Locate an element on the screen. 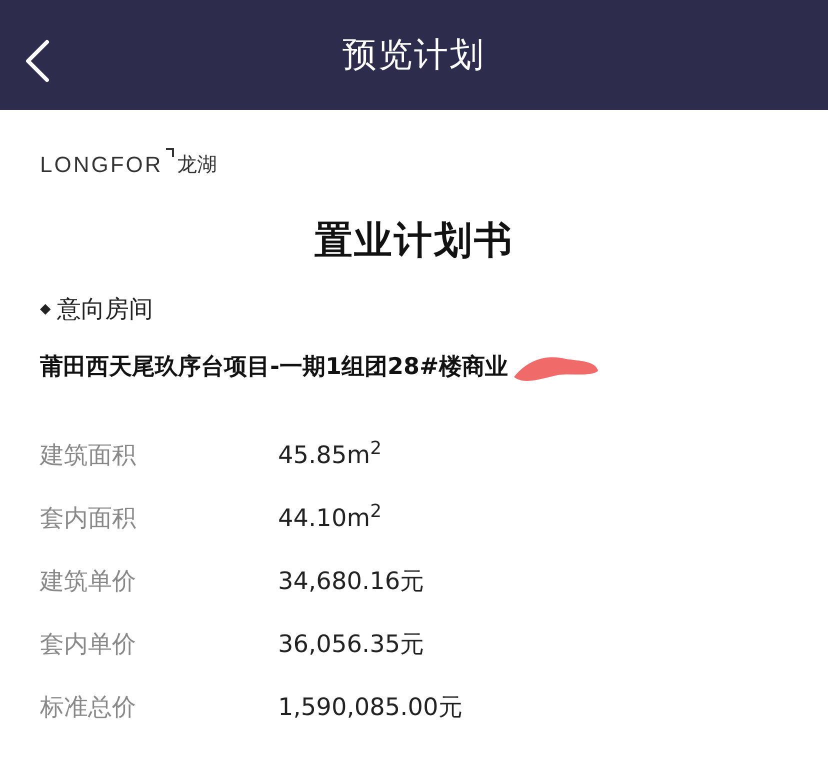  field-value: 36,056.35元 is located at coordinates (351, 644).